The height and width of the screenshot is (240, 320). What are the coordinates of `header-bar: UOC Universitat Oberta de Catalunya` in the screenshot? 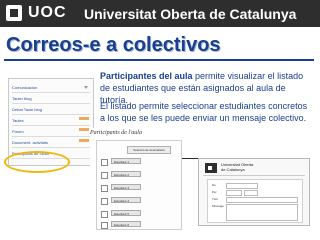 It's located at (160, 13).